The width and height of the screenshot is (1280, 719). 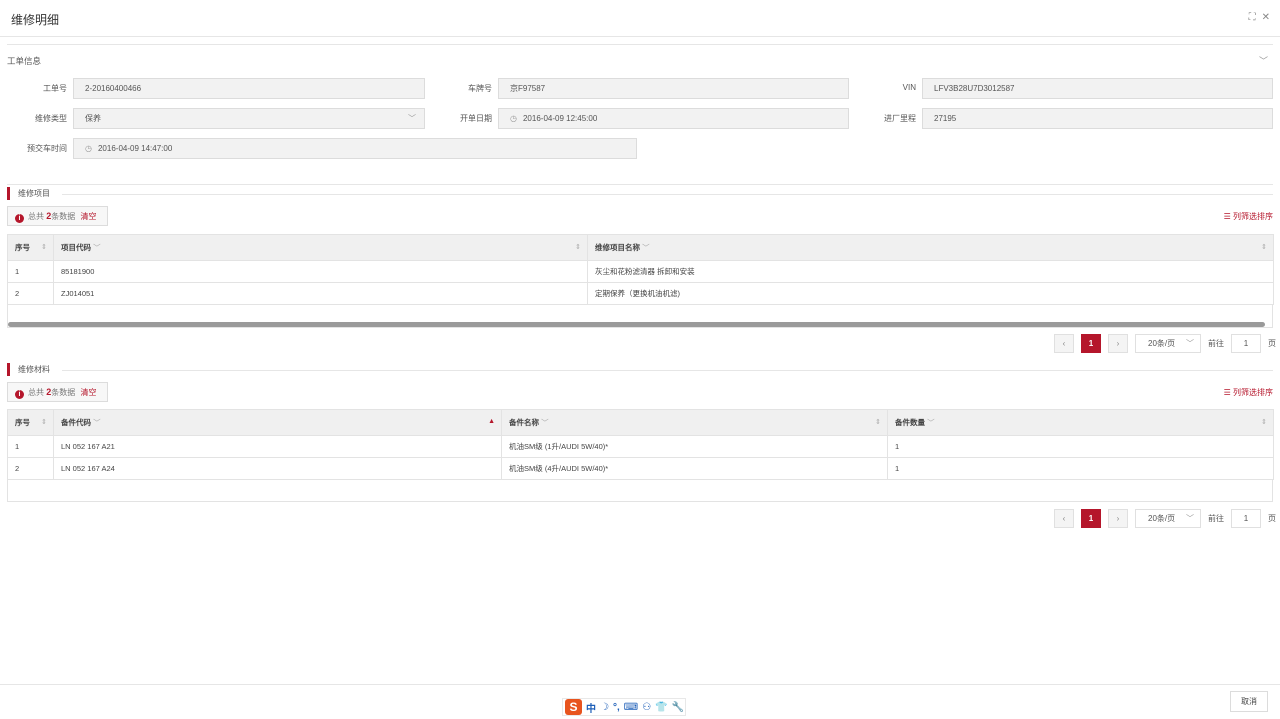 What do you see at coordinates (76, 247) in the screenshot?
I see `column-header-label: 项目代码` at bounding box center [76, 247].